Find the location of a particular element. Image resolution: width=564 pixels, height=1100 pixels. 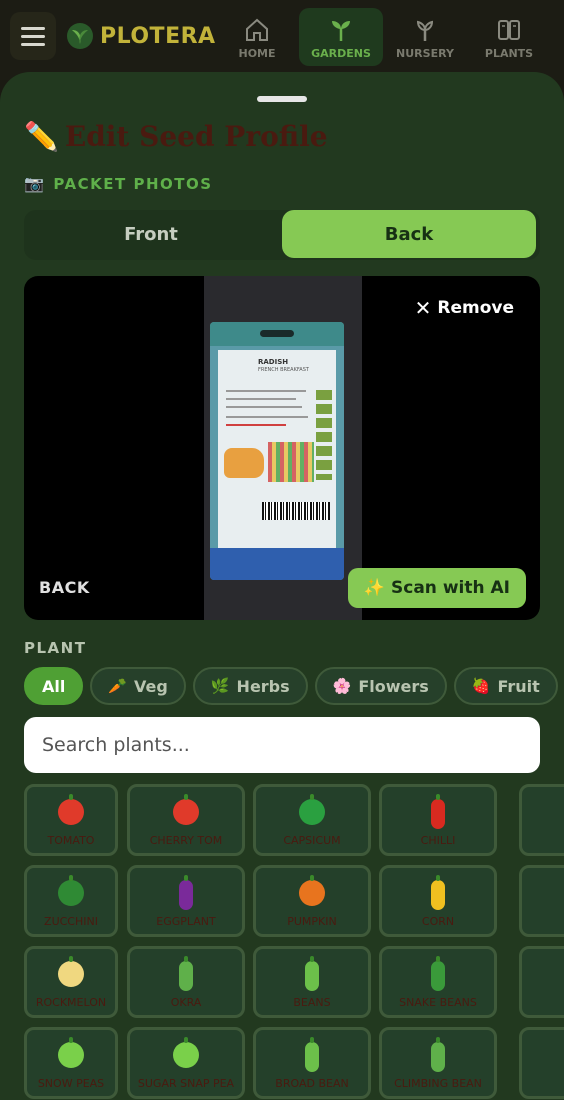

chip-label: All is located at coordinates (54, 686).